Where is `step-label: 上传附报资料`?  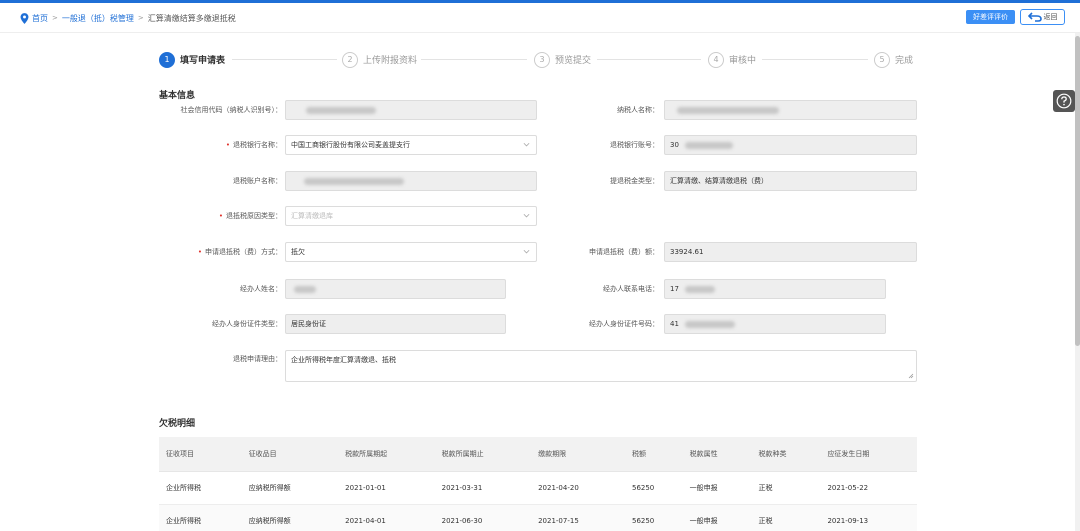
step-label: 上传附报资料 is located at coordinates (390, 61).